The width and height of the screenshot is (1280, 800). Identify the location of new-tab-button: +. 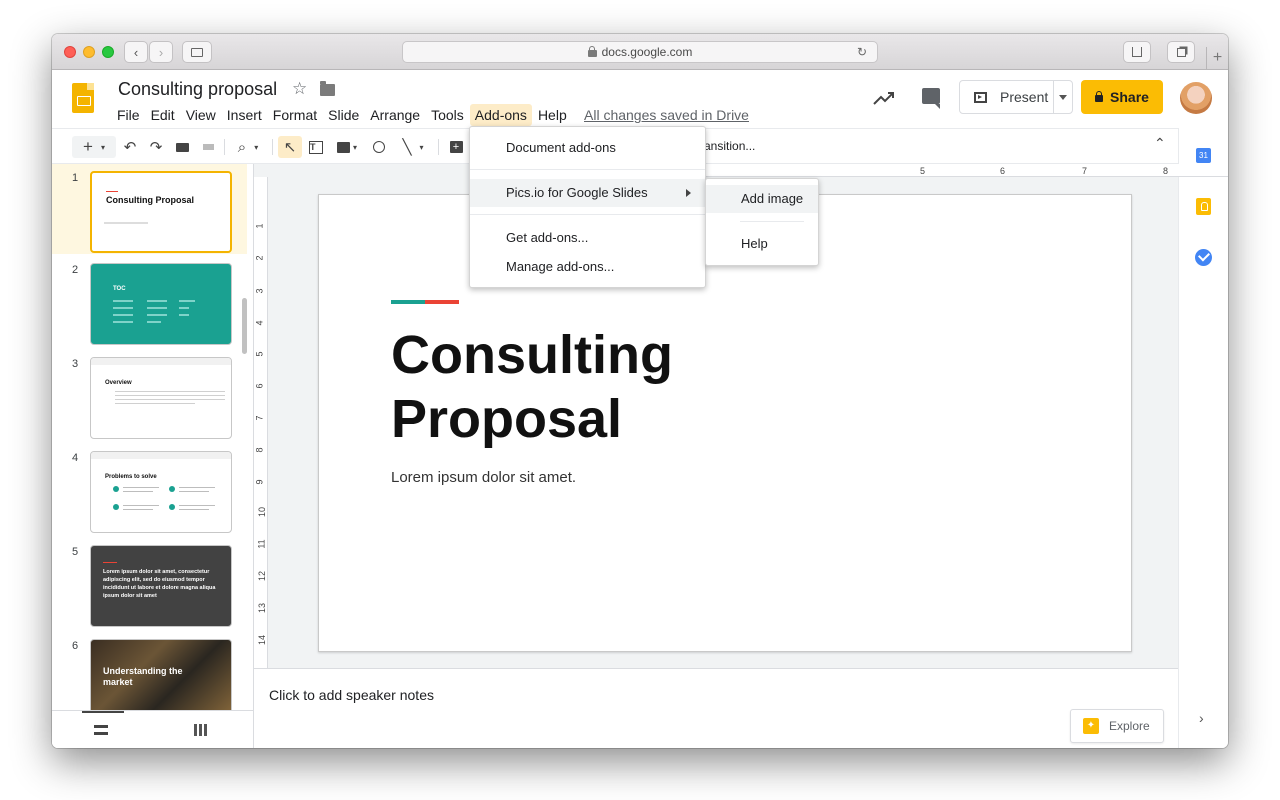
(1217, 58).